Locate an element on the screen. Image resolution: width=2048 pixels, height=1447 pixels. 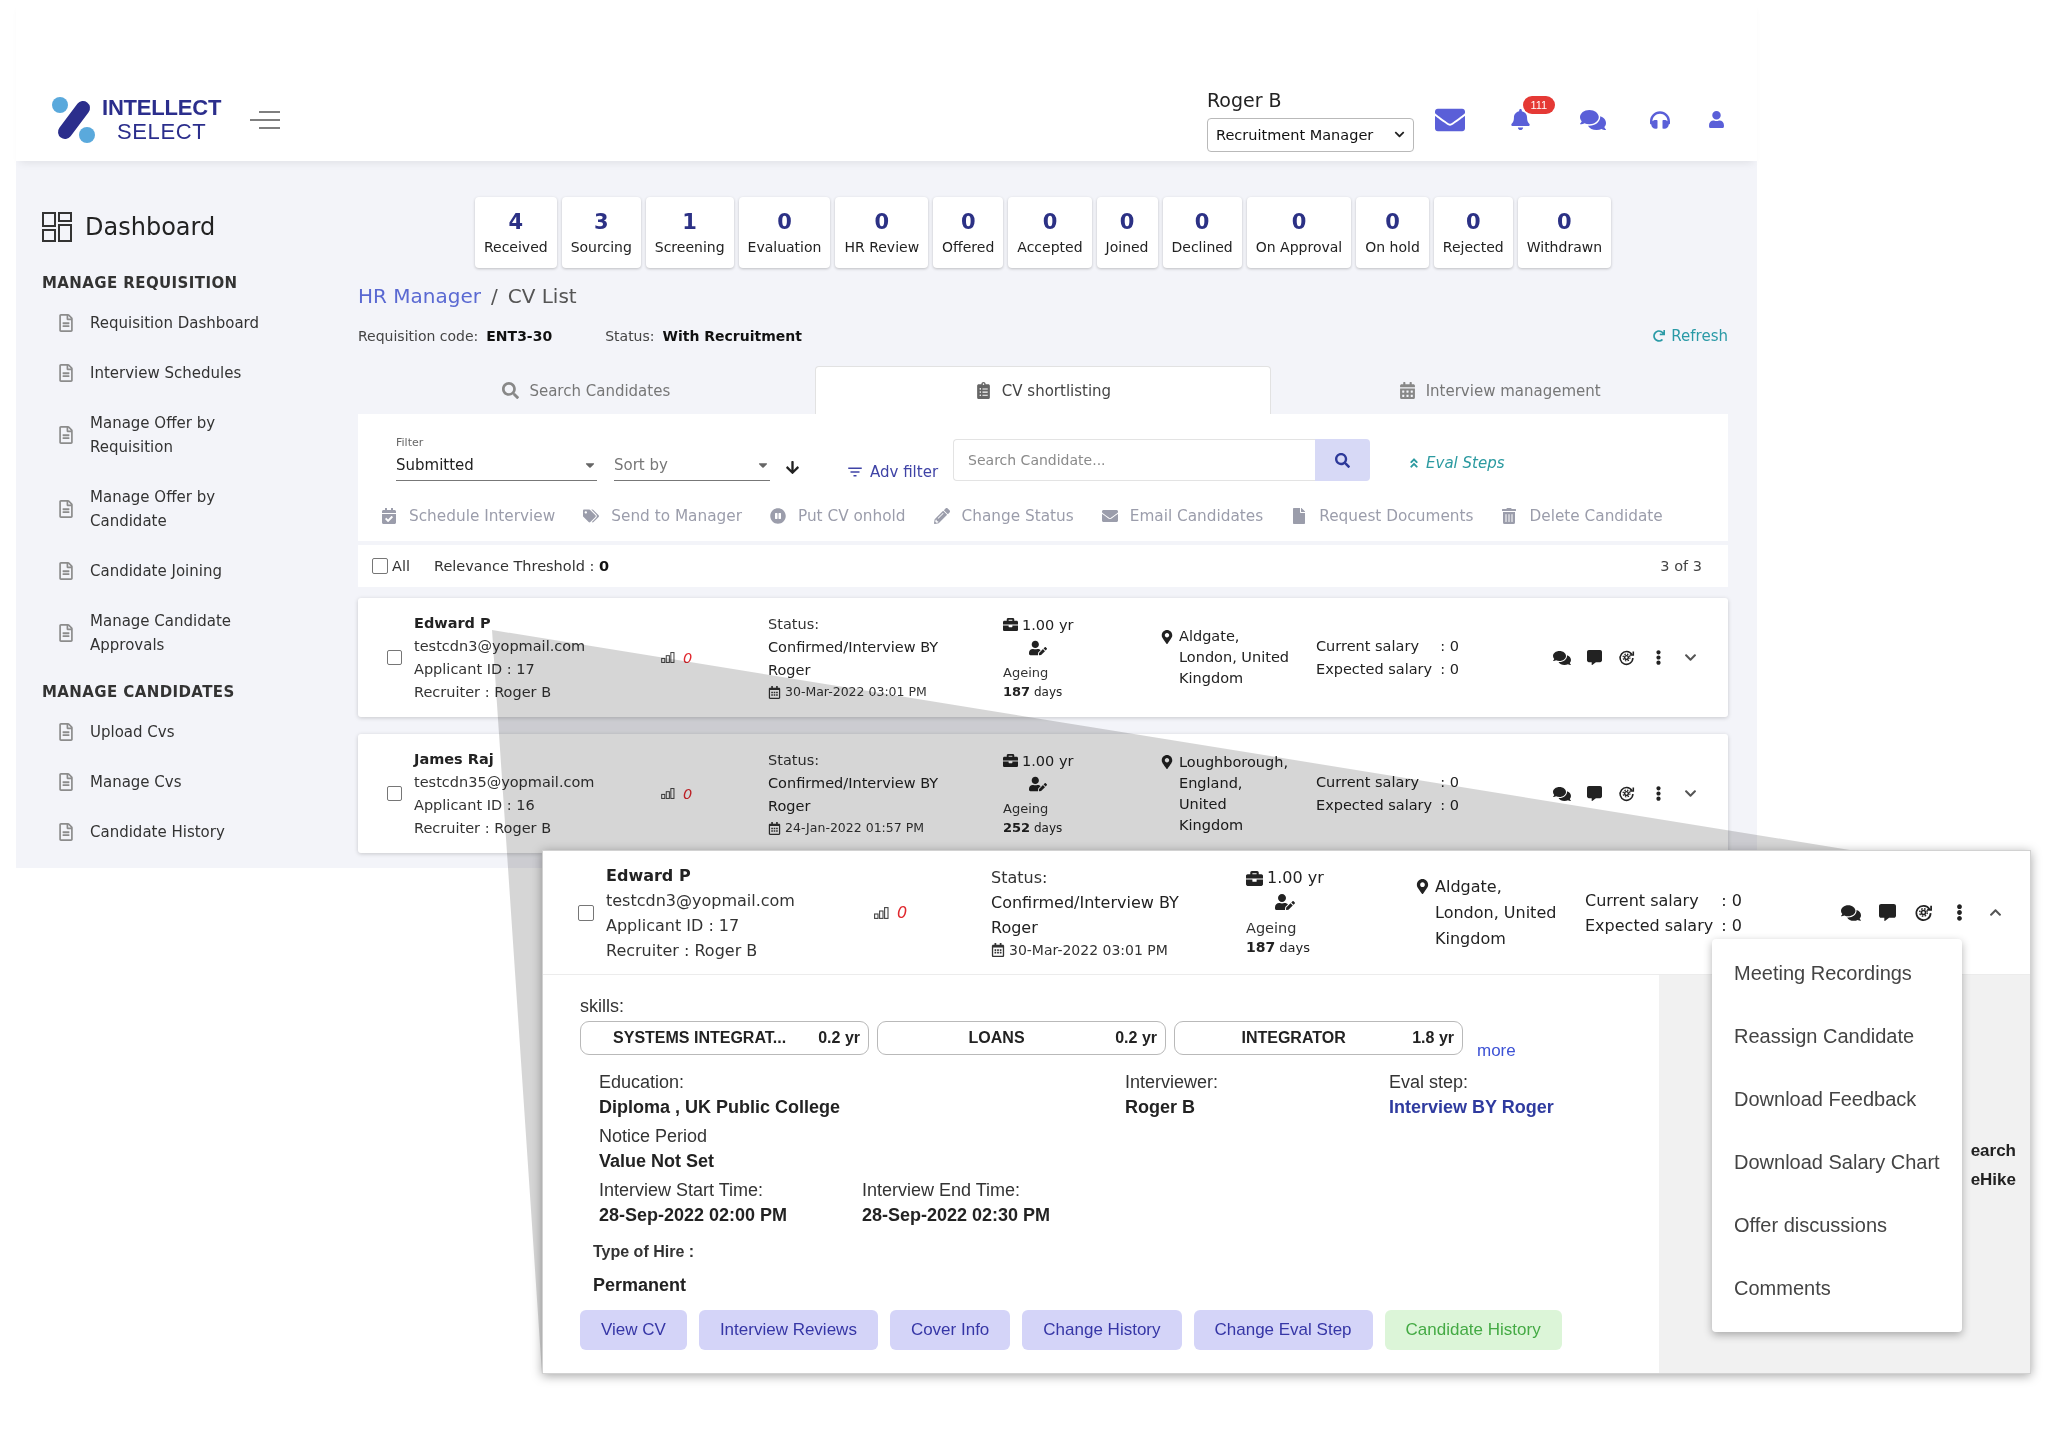
user-icon is located at coordinates (1716, 119).